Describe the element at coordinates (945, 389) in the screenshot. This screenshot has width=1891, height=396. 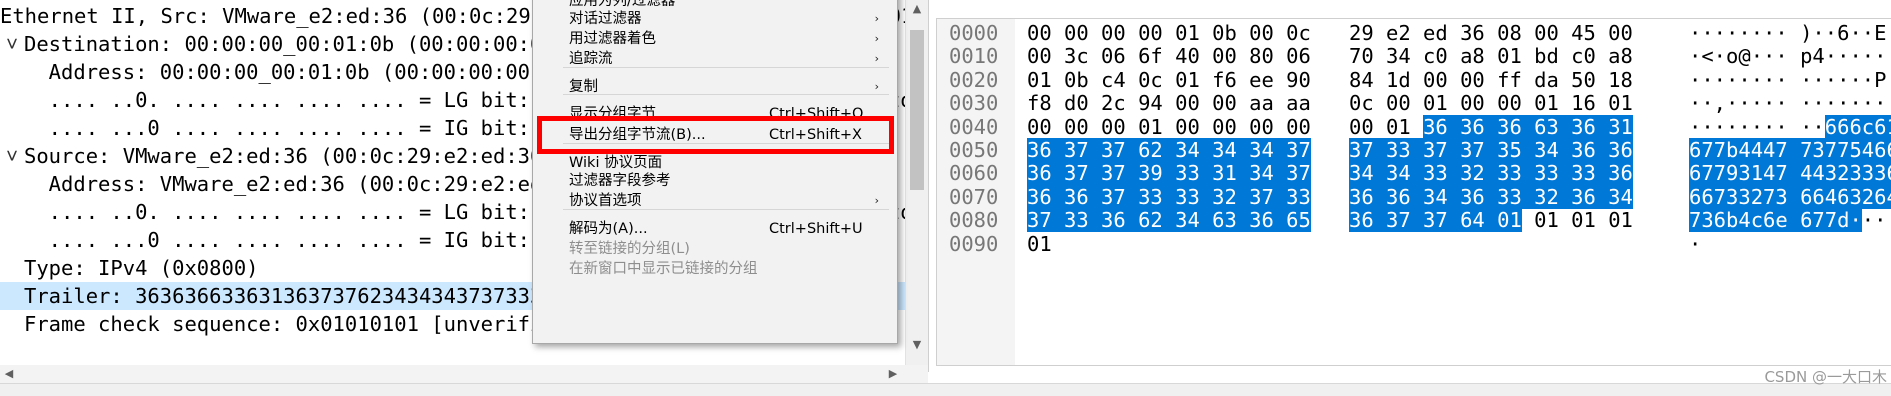
I see `status-bar` at that location.